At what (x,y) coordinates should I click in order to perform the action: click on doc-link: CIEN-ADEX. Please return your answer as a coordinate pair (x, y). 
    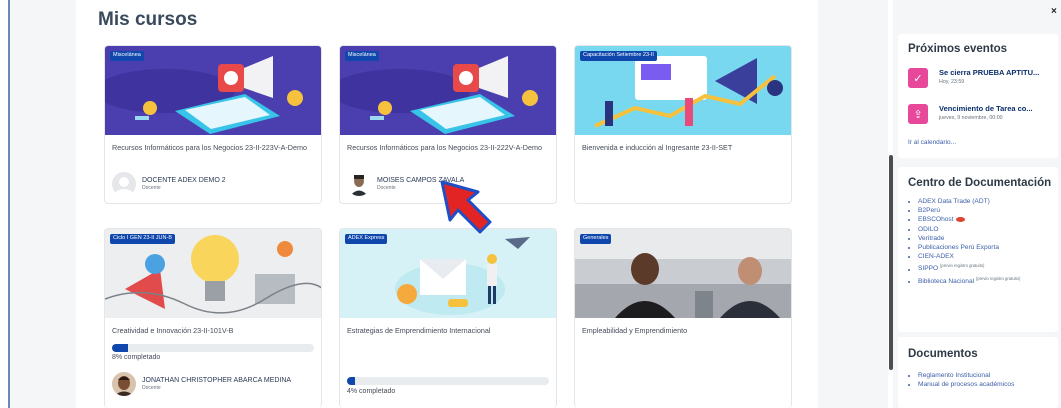
    Looking at the image, I should click on (969, 256).